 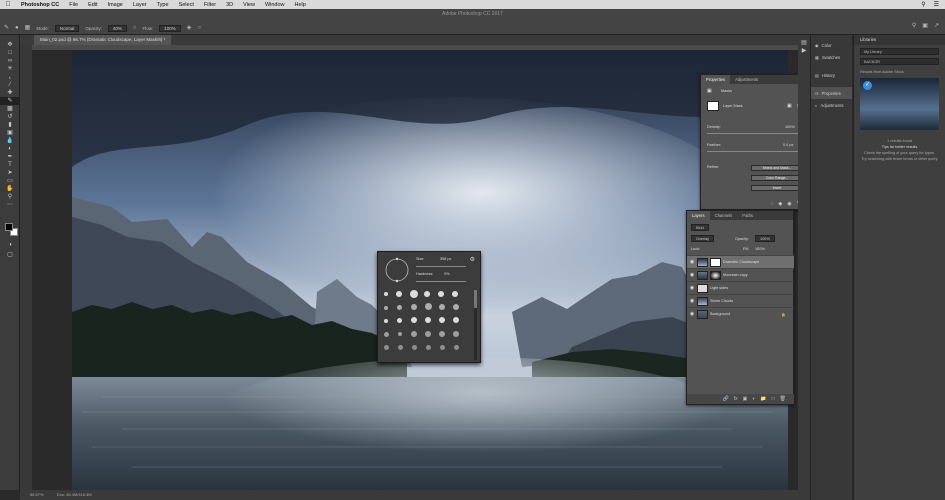 I want to click on link-layers-icon: 🔗, so click(x=725, y=399).